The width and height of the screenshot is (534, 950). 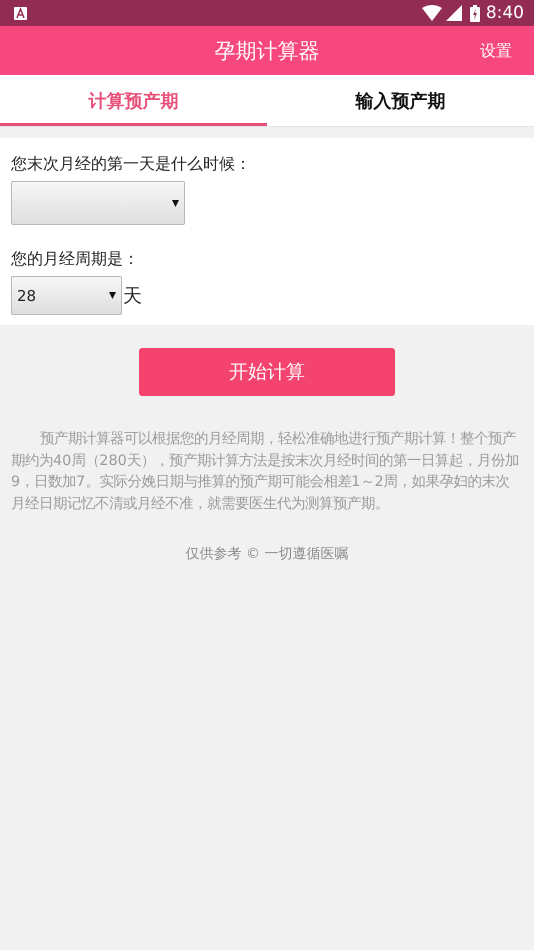 I want to click on field-label: 您末次月经的第一天是什么时候：, so click(x=131, y=164).